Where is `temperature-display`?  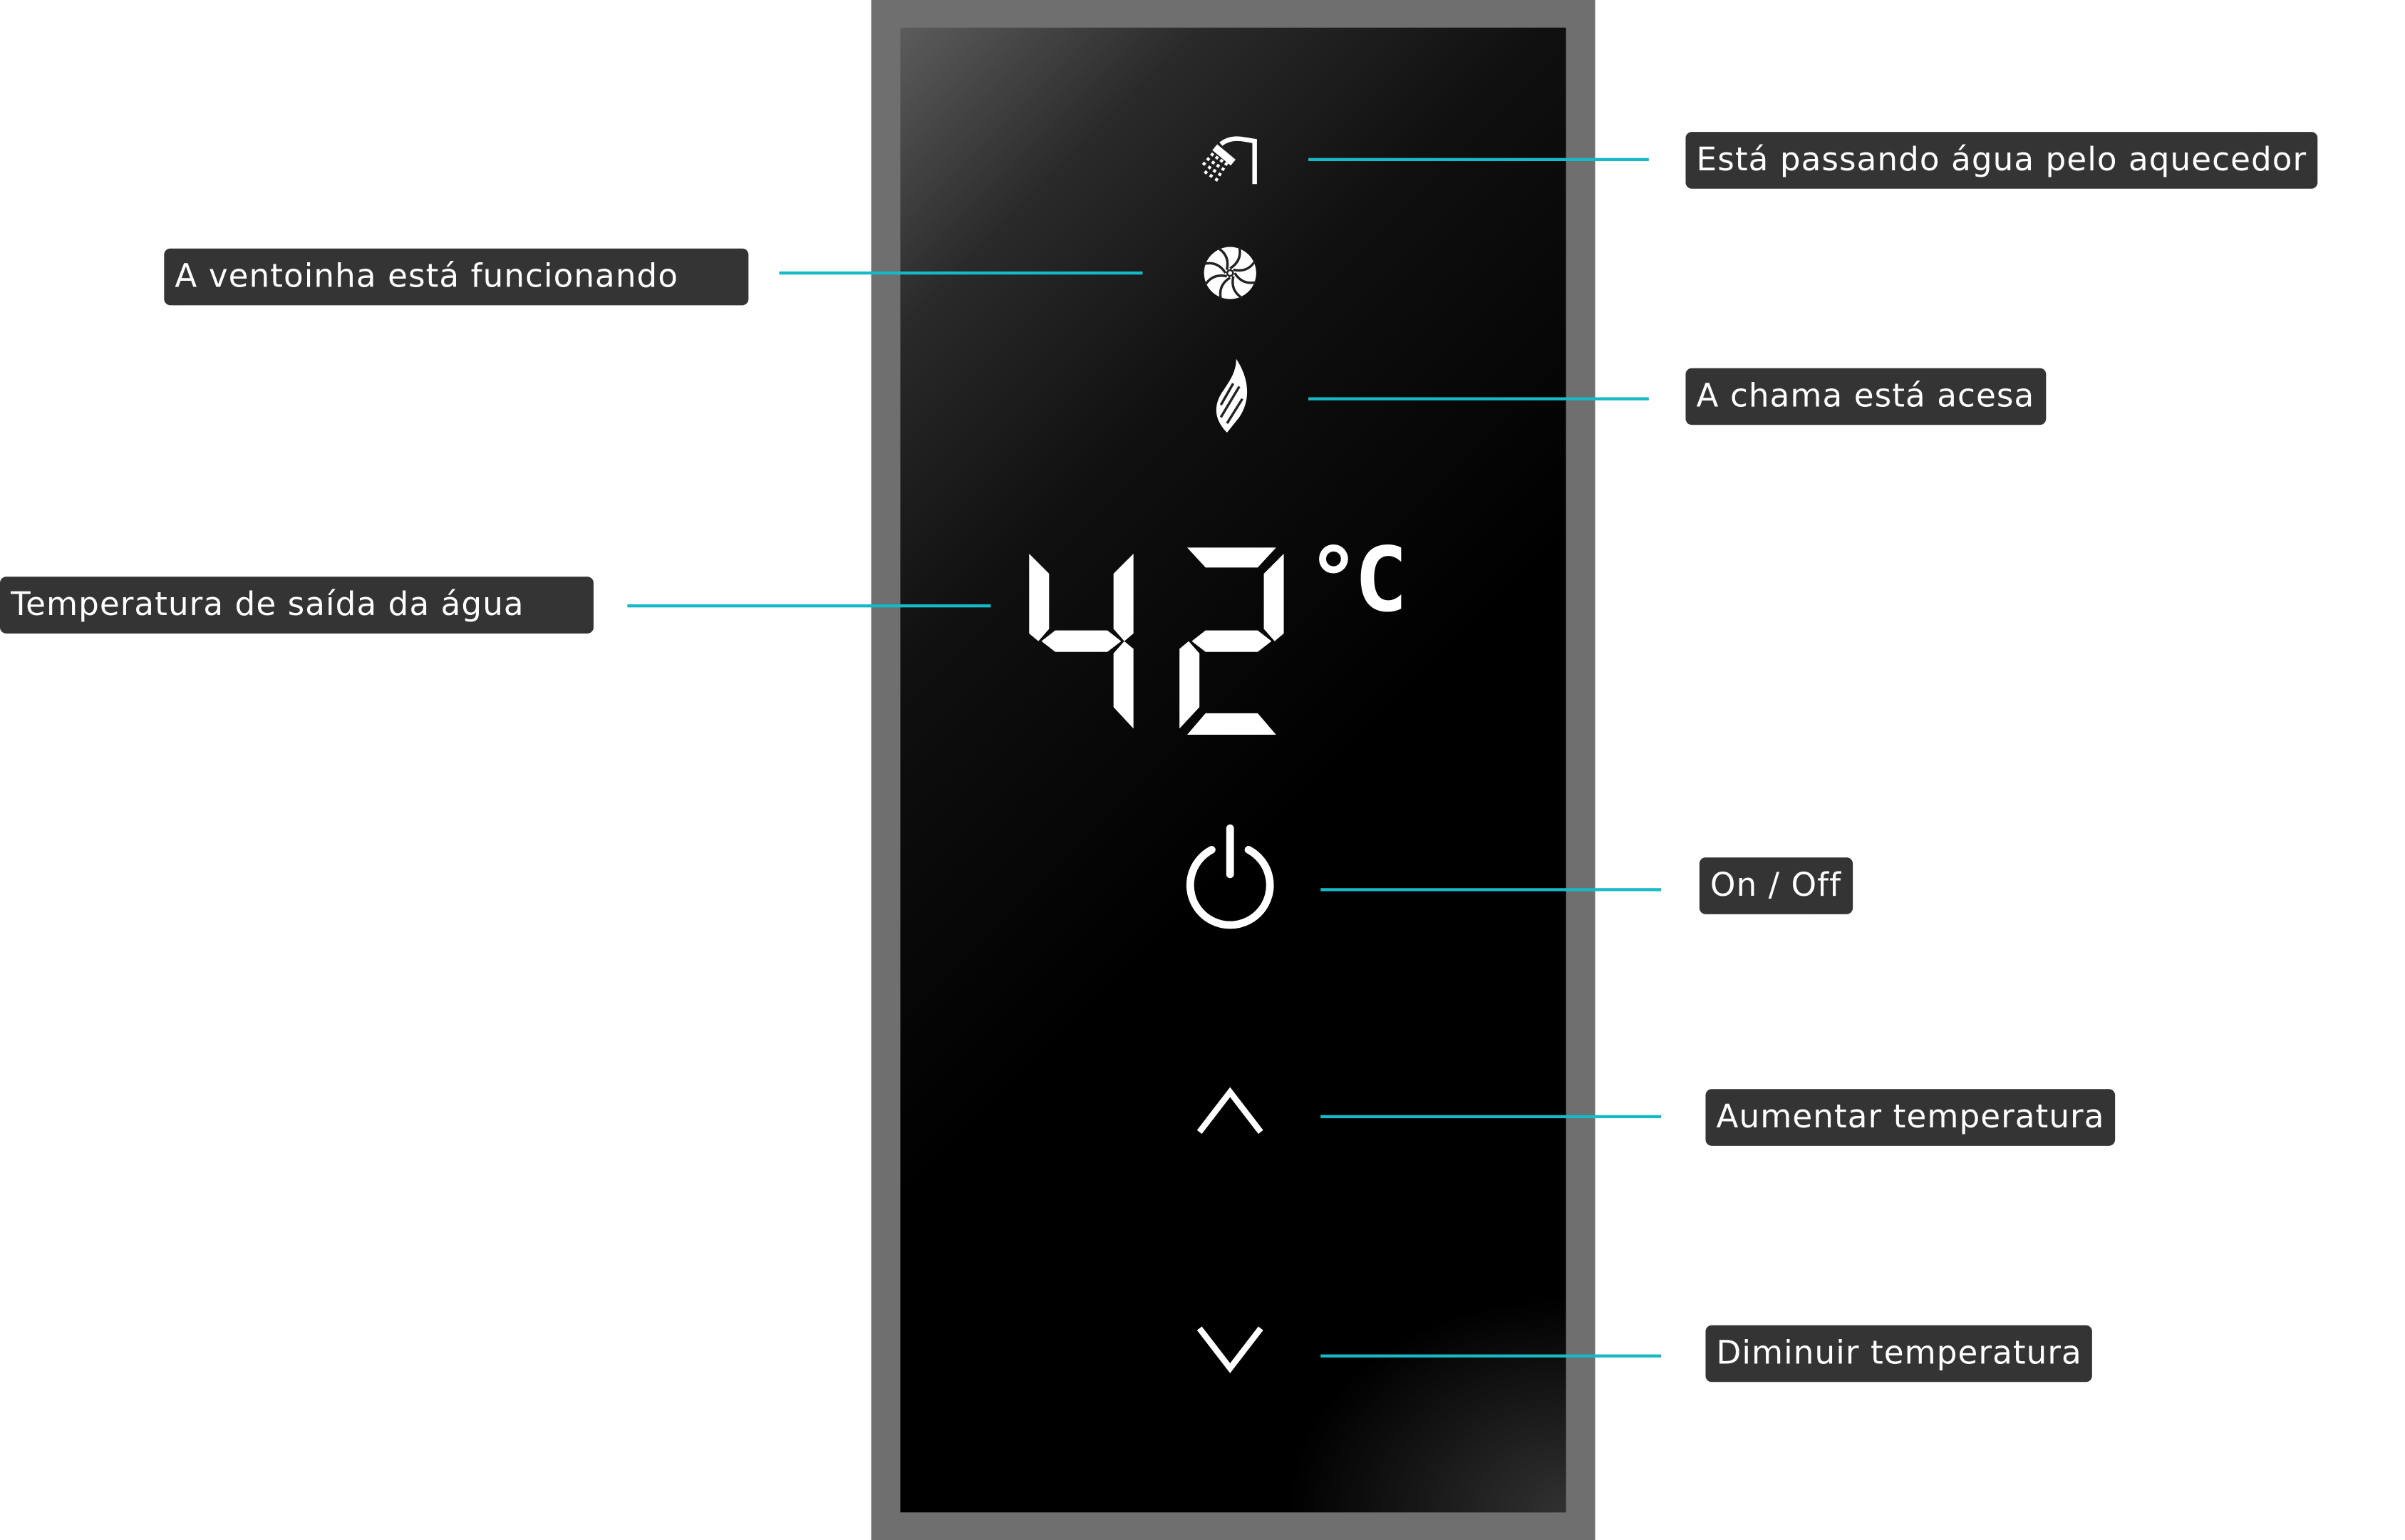 temperature-display is located at coordinates (1156, 641).